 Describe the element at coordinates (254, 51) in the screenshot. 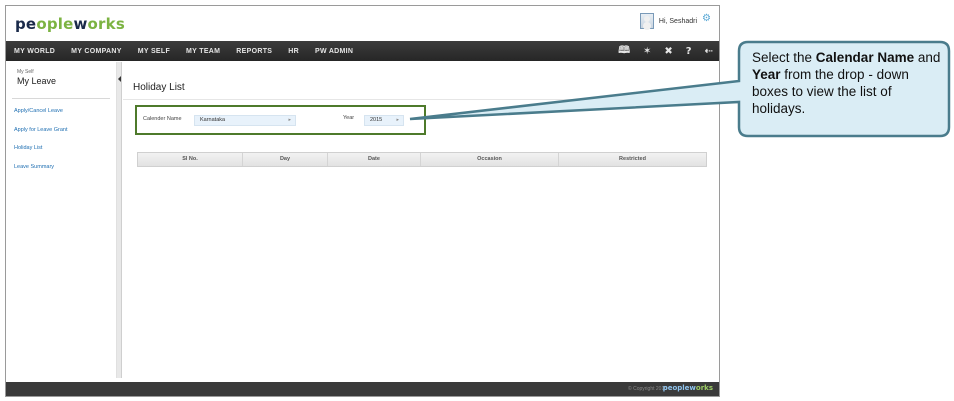

I see `nav-reports: REPORTS` at that location.